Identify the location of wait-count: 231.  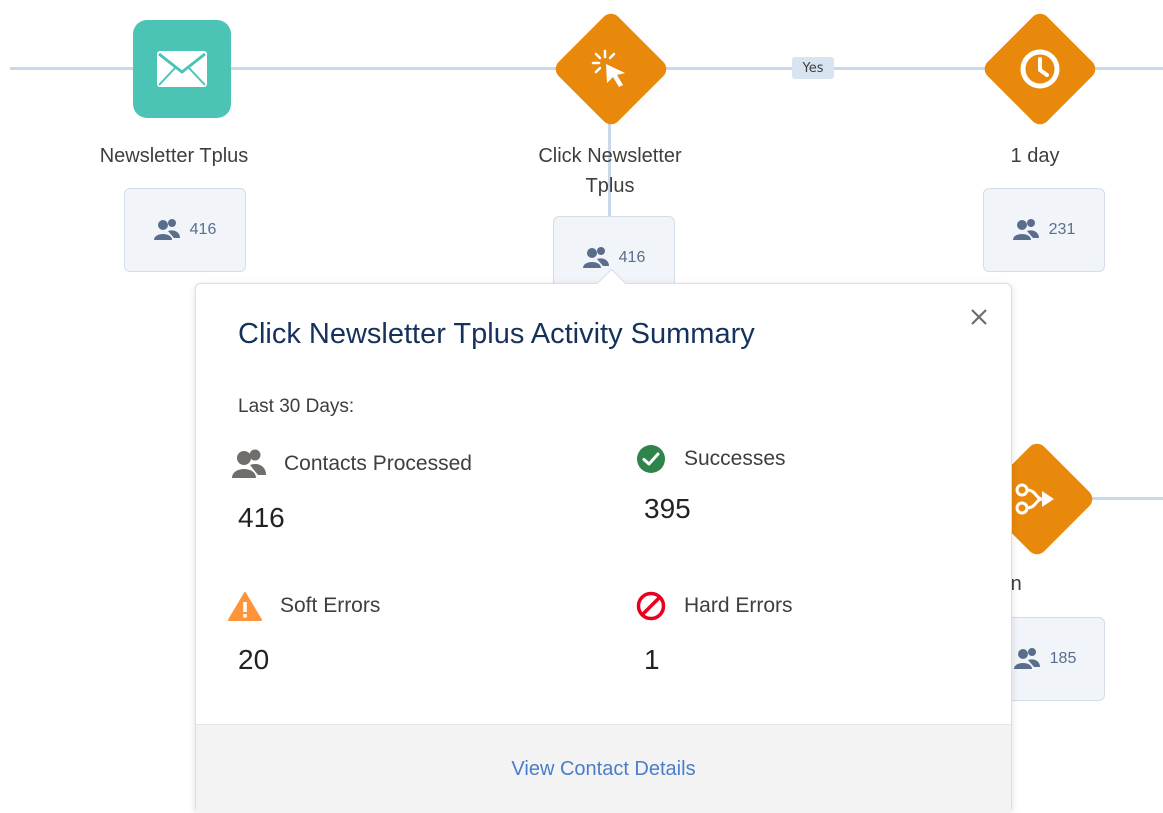
(1062, 229).